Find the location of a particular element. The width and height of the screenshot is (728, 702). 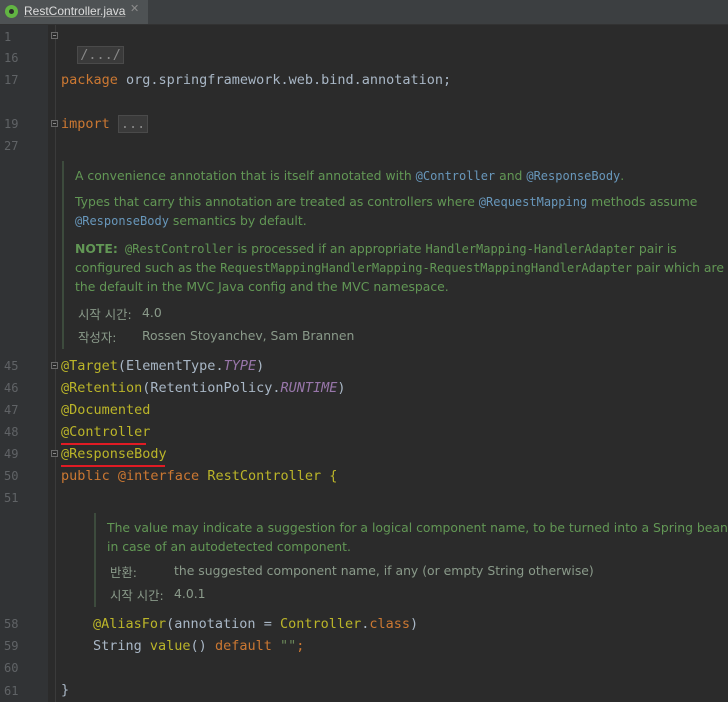

line-number: 45 is located at coordinates (11, 366).